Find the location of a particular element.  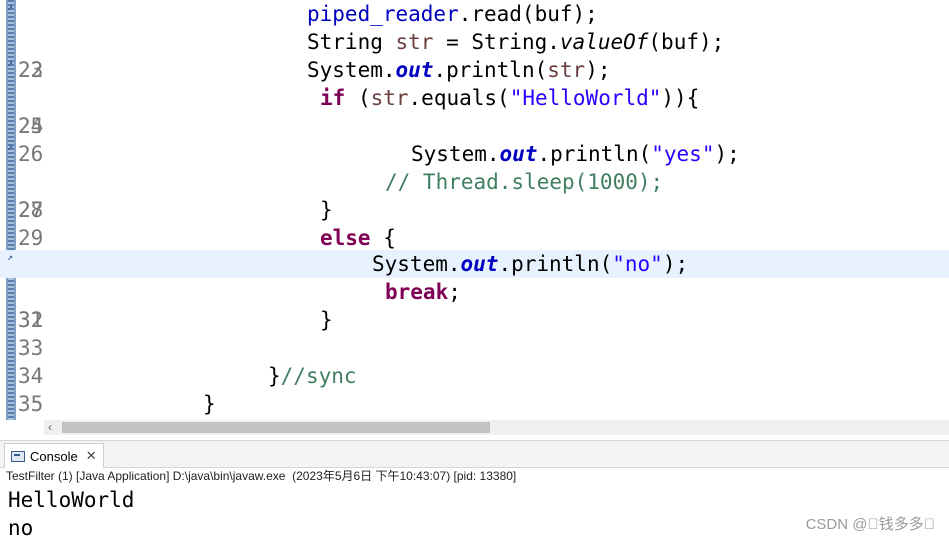

tab-console: Console ✕ is located at coordinates (54, 455).